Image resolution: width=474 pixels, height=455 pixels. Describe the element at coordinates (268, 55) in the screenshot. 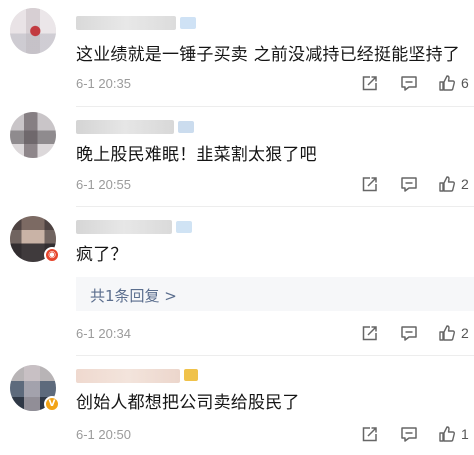

I see `comment-text: 这业绩就是一锤子买卖 之前没减持已经挺能坚持了` at that location.